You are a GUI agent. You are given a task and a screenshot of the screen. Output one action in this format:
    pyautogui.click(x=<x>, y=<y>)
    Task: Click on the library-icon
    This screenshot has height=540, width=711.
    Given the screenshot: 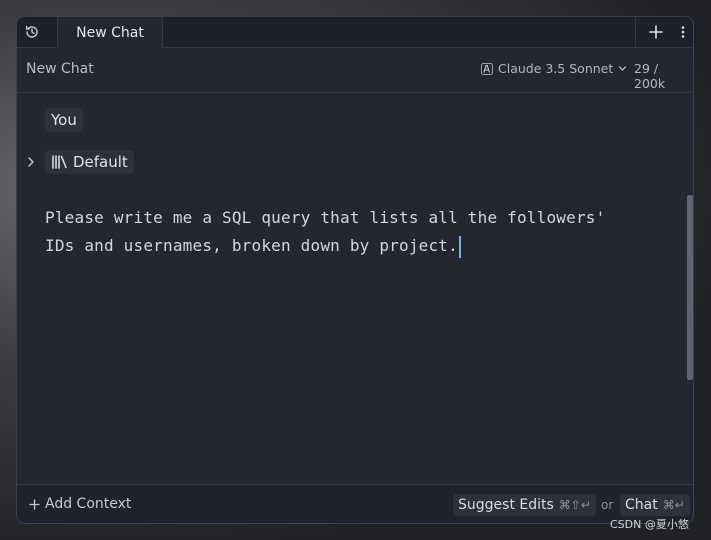 What is the action you would take?
    pyautogui.click(x=59, y=162)
    